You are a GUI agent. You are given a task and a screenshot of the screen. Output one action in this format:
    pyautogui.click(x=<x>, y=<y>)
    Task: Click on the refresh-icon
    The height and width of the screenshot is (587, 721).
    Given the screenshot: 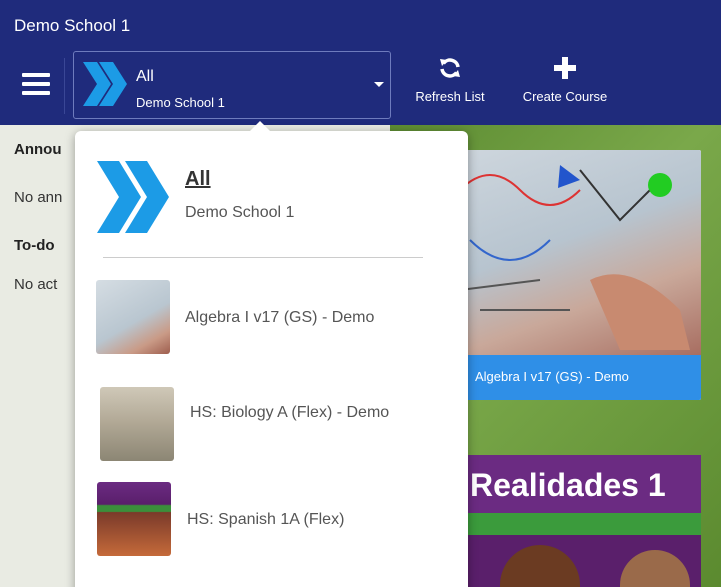 What is the action you would take?
    pyautogui.click(x=450, y=68)
    